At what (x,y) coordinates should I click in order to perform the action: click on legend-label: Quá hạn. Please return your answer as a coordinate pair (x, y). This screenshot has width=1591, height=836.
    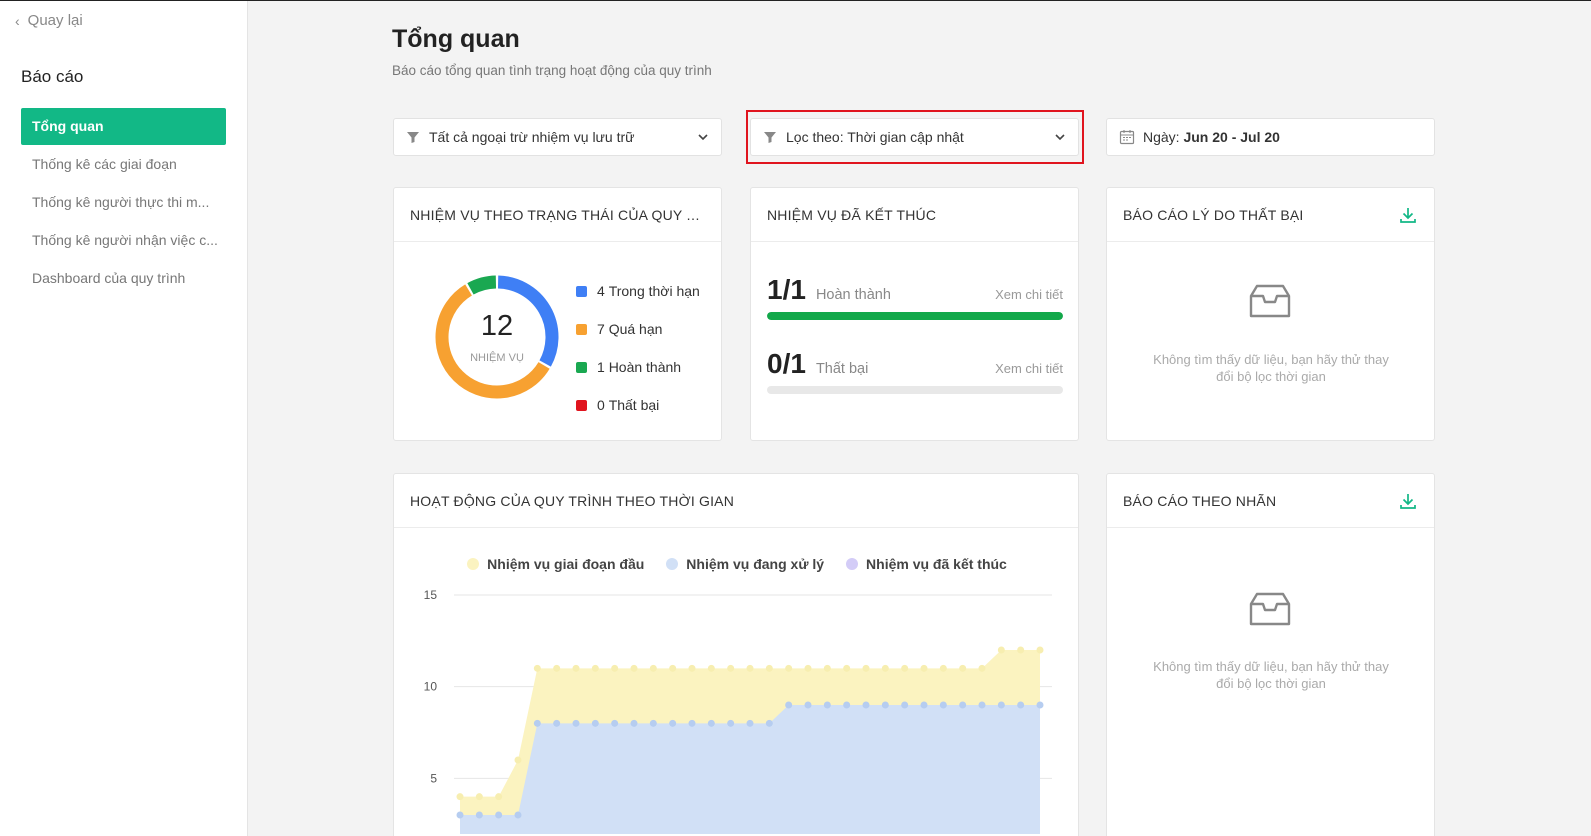
    Looking at the image, I should click on (635, 329).